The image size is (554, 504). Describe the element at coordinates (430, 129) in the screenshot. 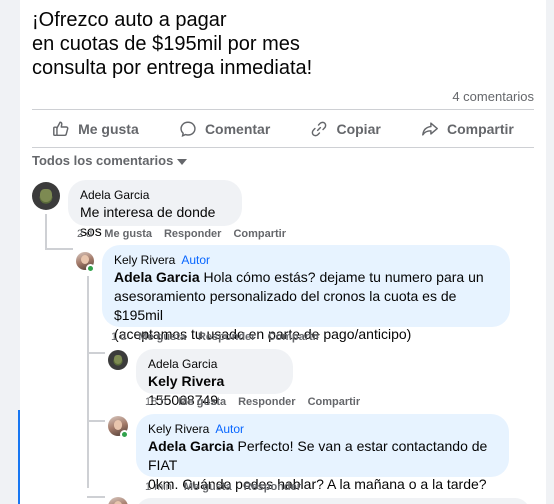

I see `share-icon` at that location.